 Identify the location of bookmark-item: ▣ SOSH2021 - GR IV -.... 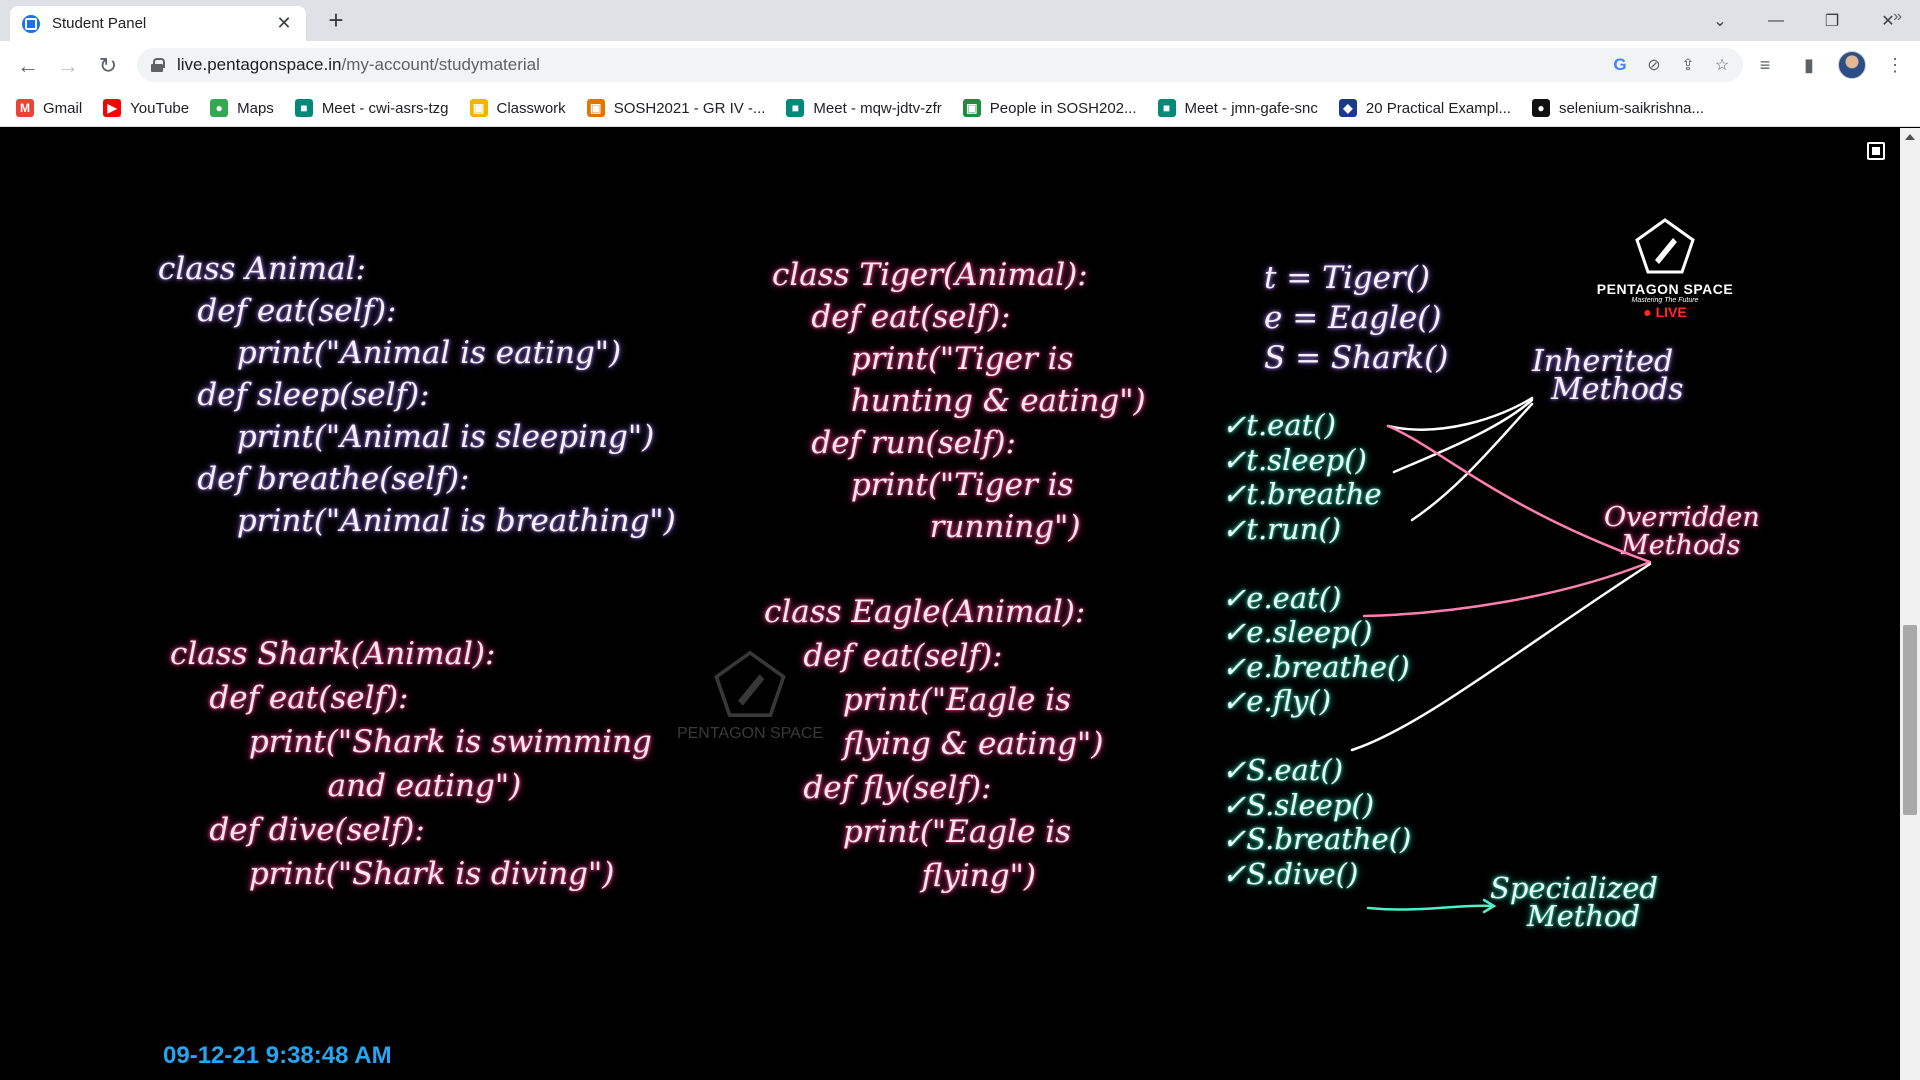
(676, 108).